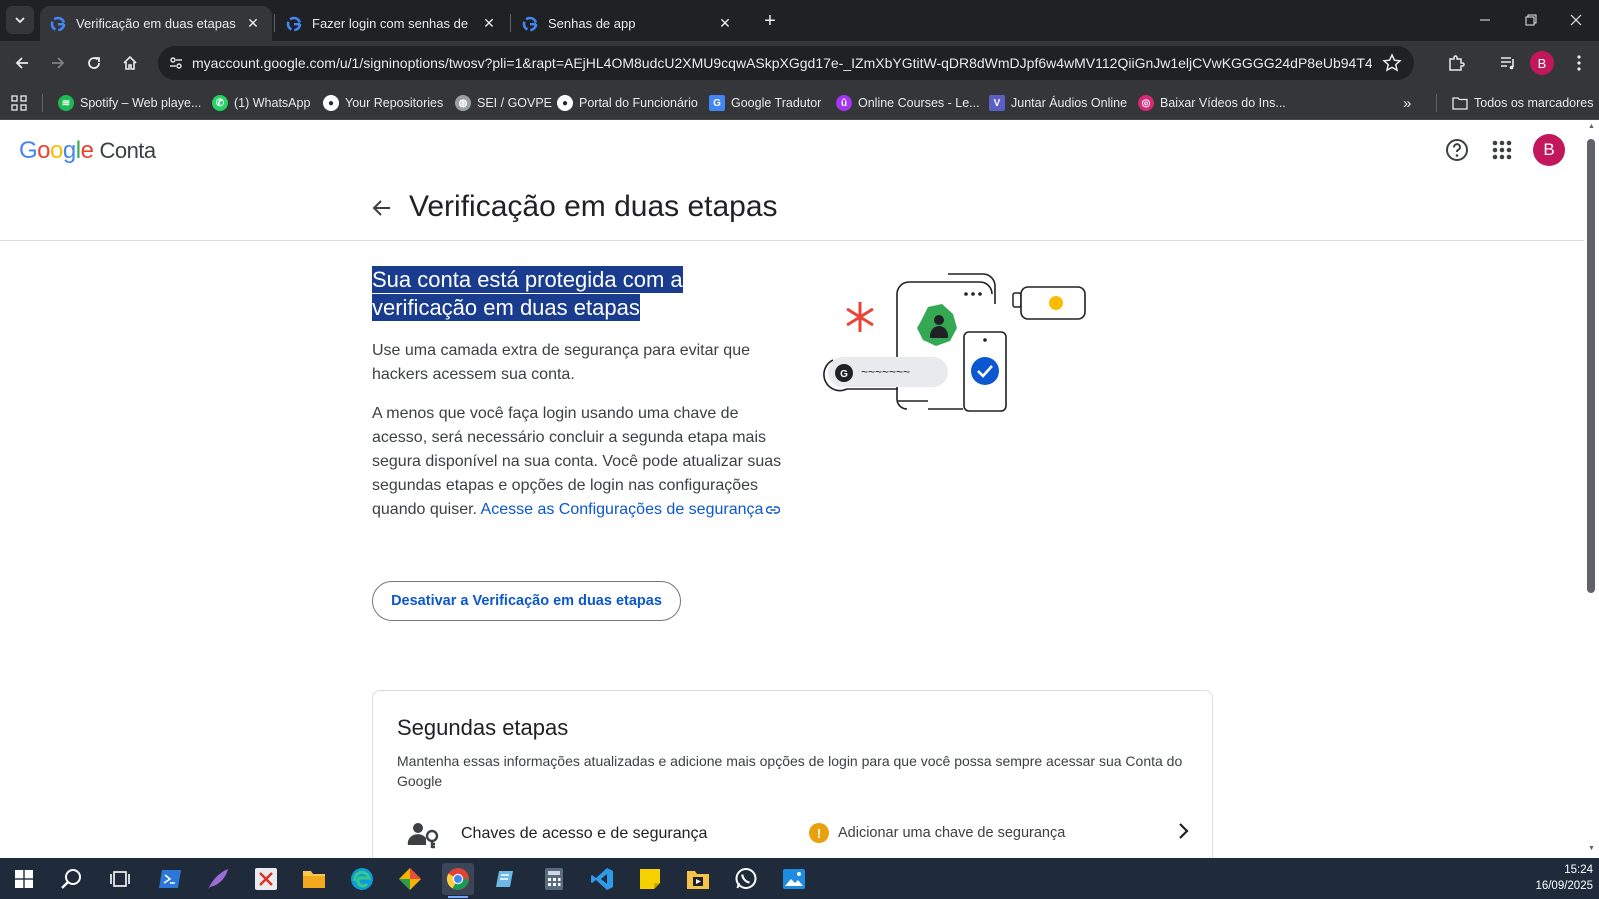 The height and width of the screenshot is (899, 1599). What do you see at coordinates (792, 213) in the screenshot?
I see `page-title-bar: Verificação em duas etapas` at bounding box center [792, 213].